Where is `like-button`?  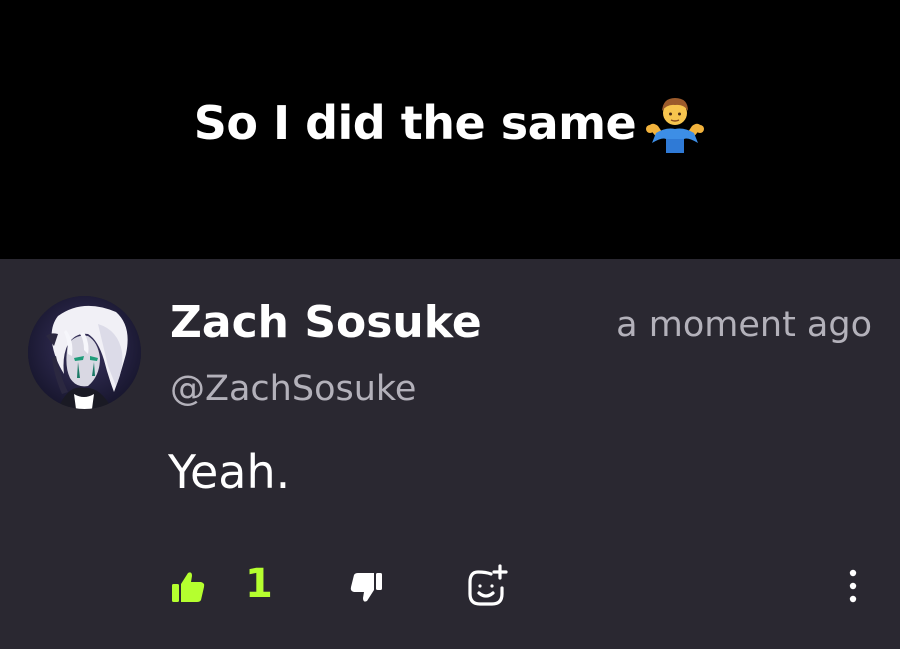 like-button is located at coordinates (188, 587).